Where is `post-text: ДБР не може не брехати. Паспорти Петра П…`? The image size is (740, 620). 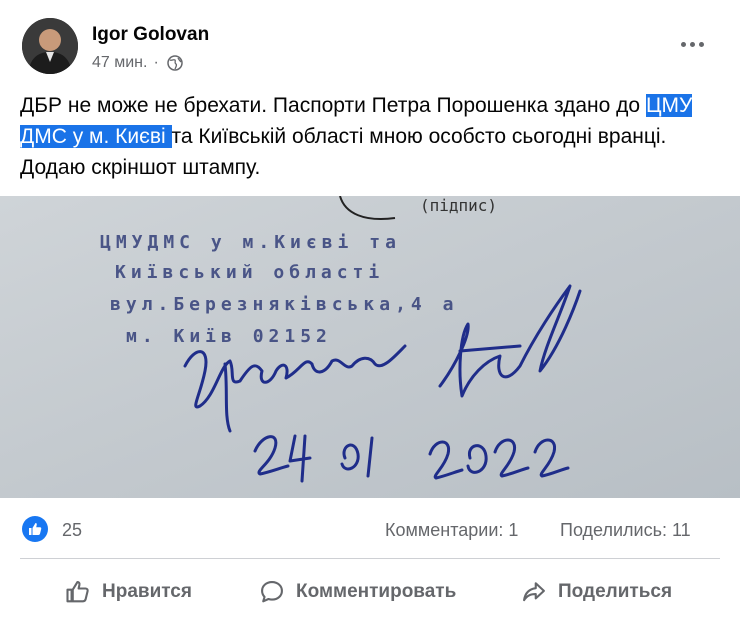
post-text: ДБР не може не брехати. Паспорти Петра П… is located at coordinates (370, 136).